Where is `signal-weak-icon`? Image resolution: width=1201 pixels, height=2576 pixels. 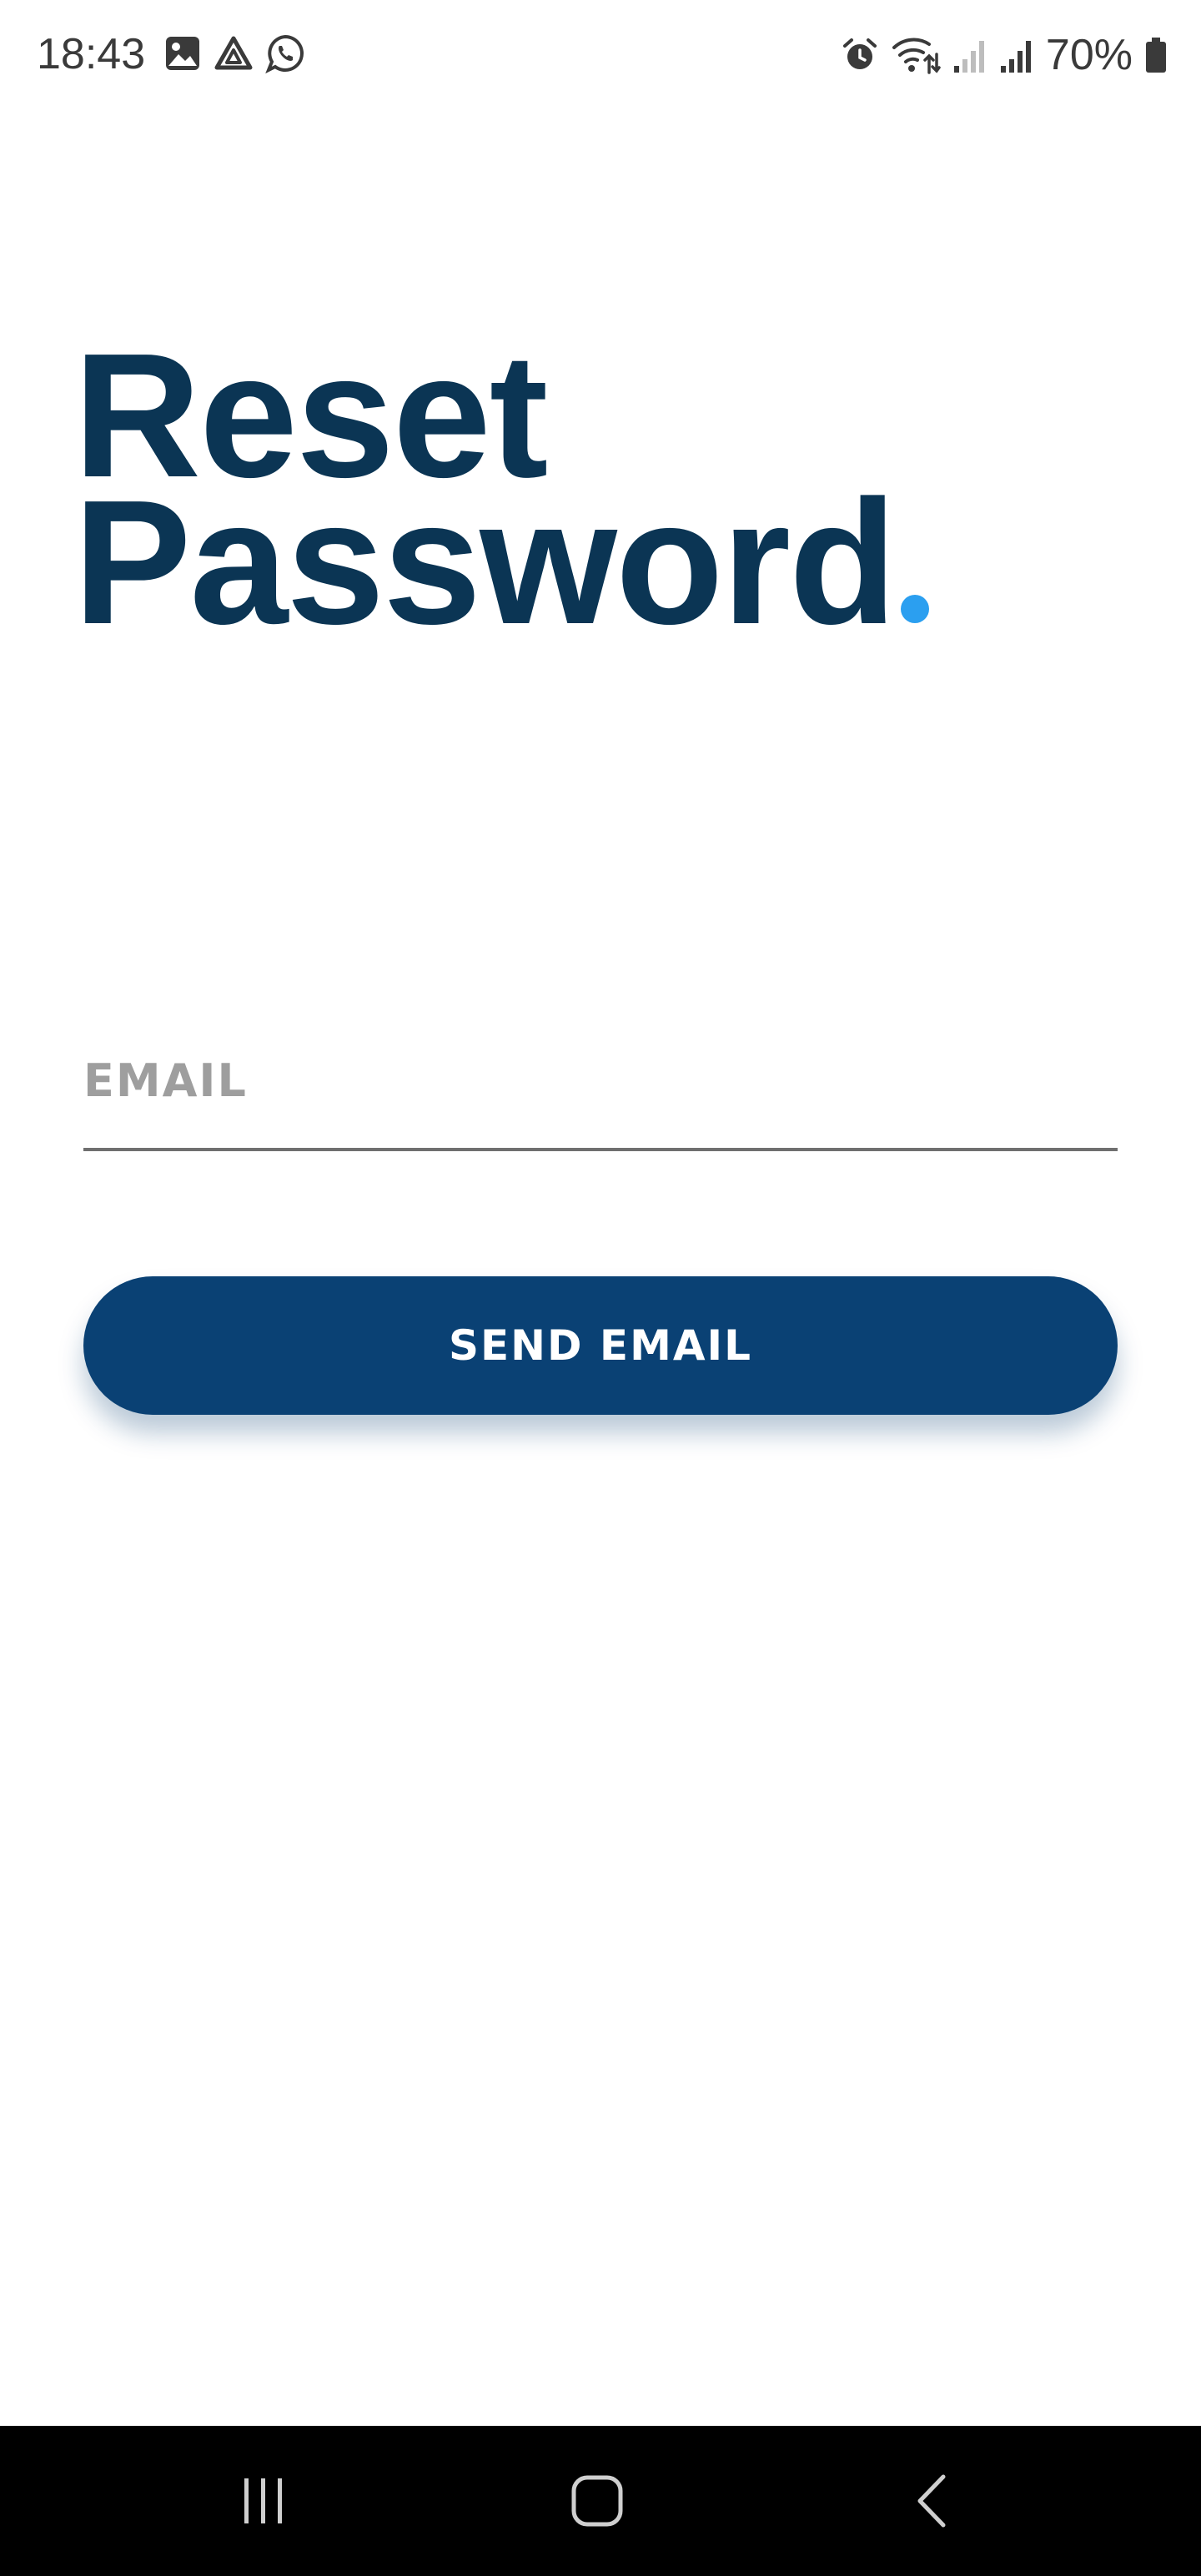
signal-weak-icon is located at coordinates (969, 55).